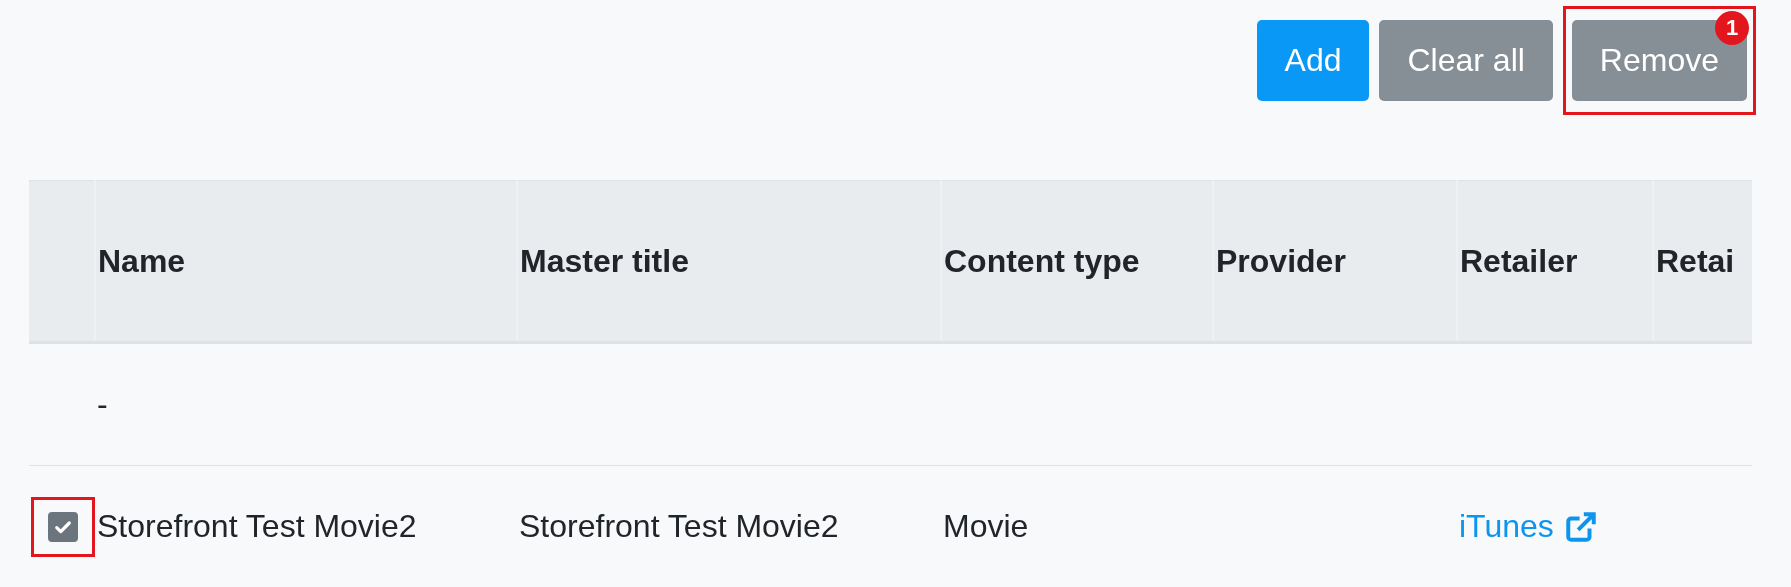 The height and width of the screenshot is (587, 1791). What do you see at coordinates (986, 526) in the screenshot?
I see `table-cell: Movie` at bounding box center [986, 526].